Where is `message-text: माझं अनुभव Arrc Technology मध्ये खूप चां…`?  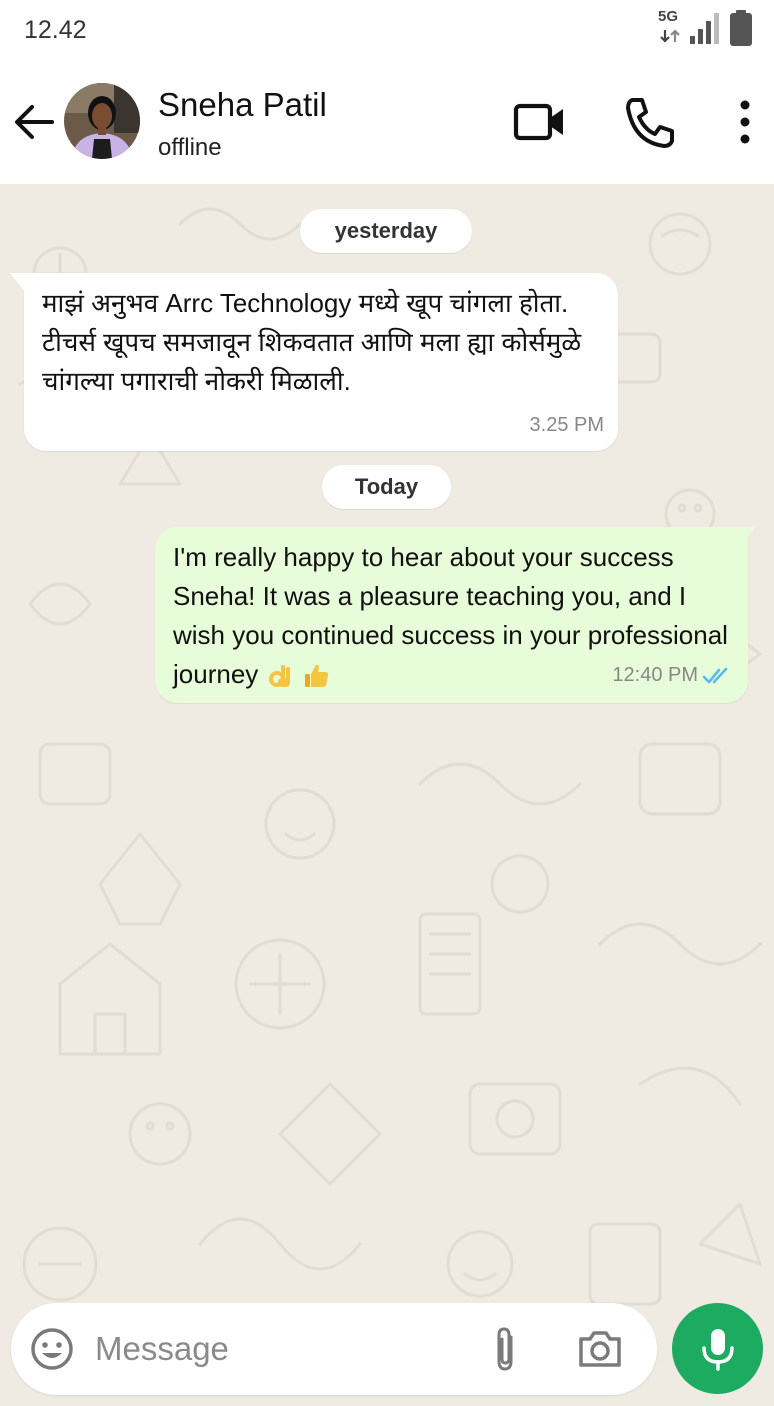
message-text: माझं अनुभव Arrc Technology मध्ये खूप चां… is located at coordinates (312, 342).